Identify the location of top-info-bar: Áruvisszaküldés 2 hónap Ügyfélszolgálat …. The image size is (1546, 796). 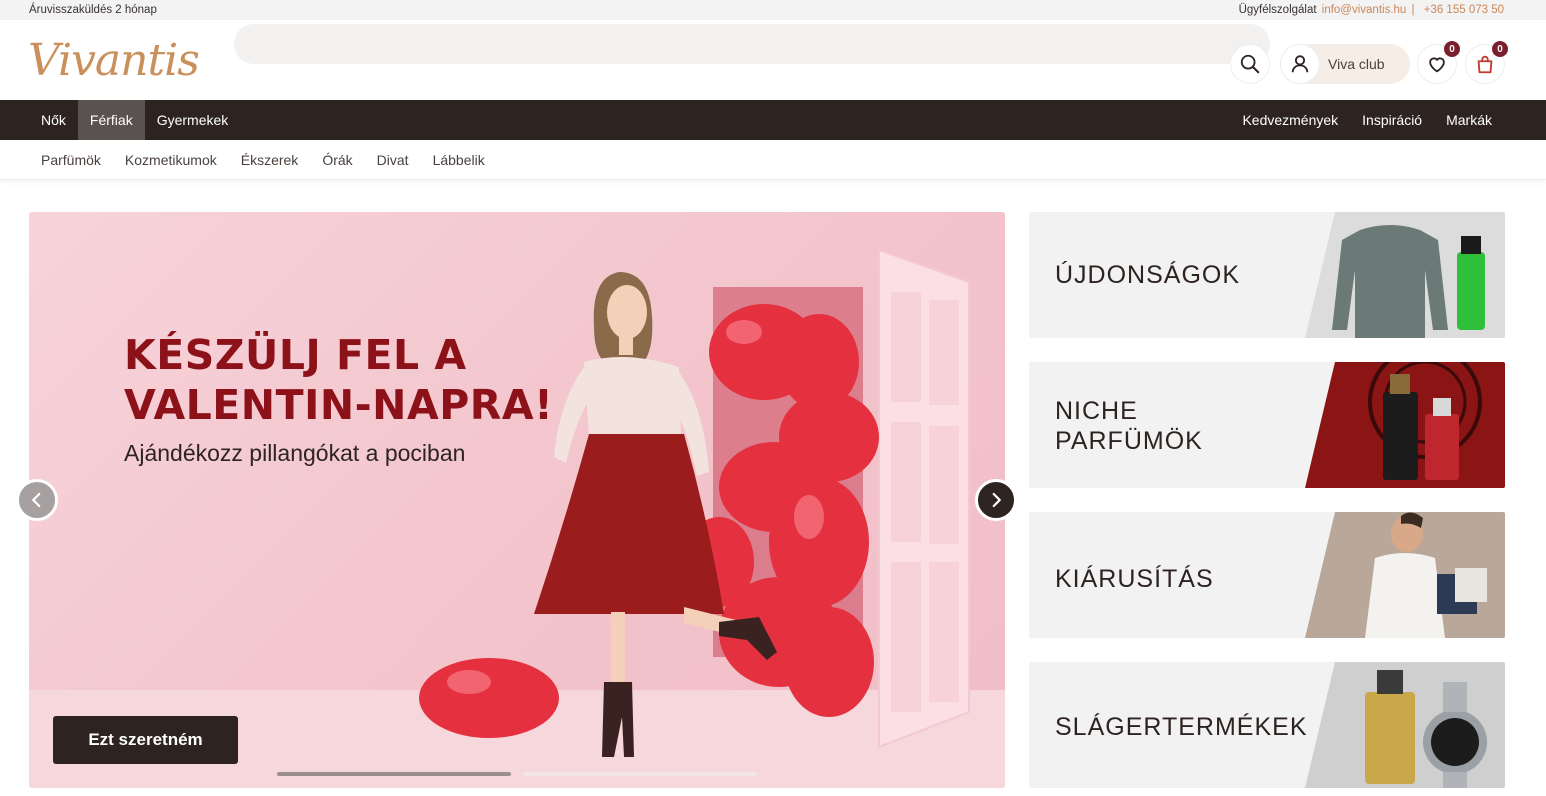
(773, 10).